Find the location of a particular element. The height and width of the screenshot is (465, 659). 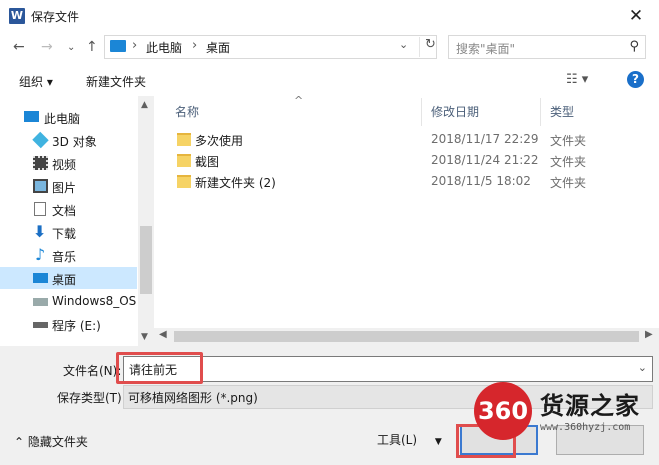

nav-item-label: 下载 is located at coordinates (64, 234).